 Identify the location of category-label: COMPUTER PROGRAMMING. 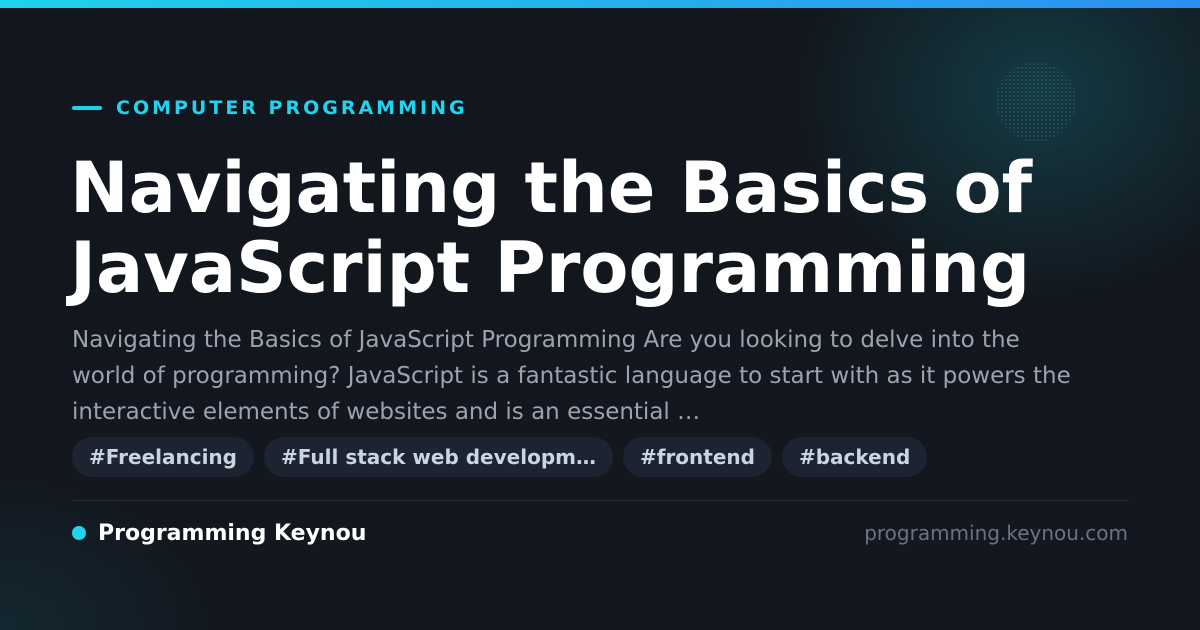
(292, 108).